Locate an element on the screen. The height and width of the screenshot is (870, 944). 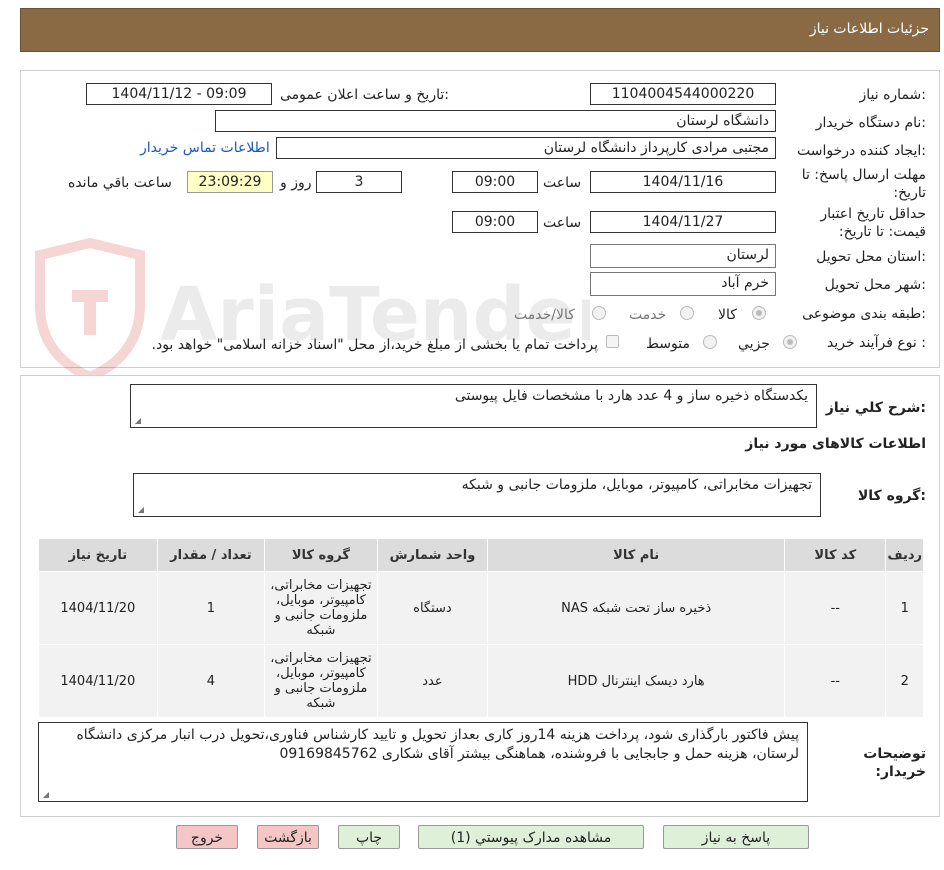
category-goods-label: کالا is located at coordinates (727, 315).